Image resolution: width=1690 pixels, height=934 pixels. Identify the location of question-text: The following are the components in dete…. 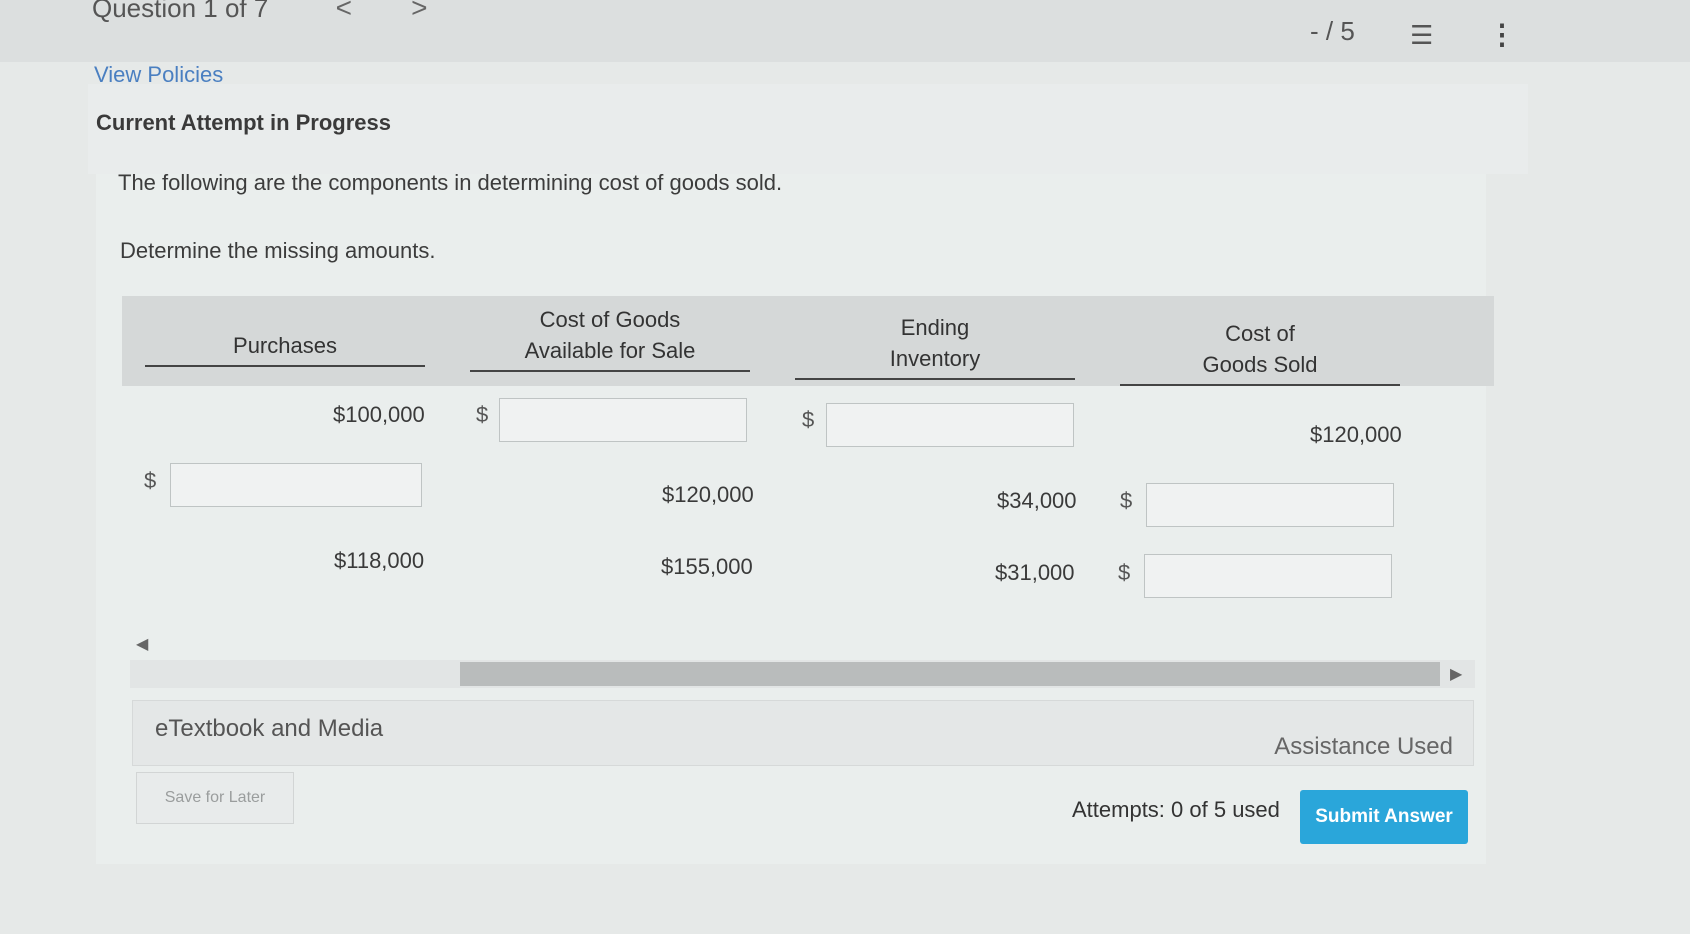
(450, 182).